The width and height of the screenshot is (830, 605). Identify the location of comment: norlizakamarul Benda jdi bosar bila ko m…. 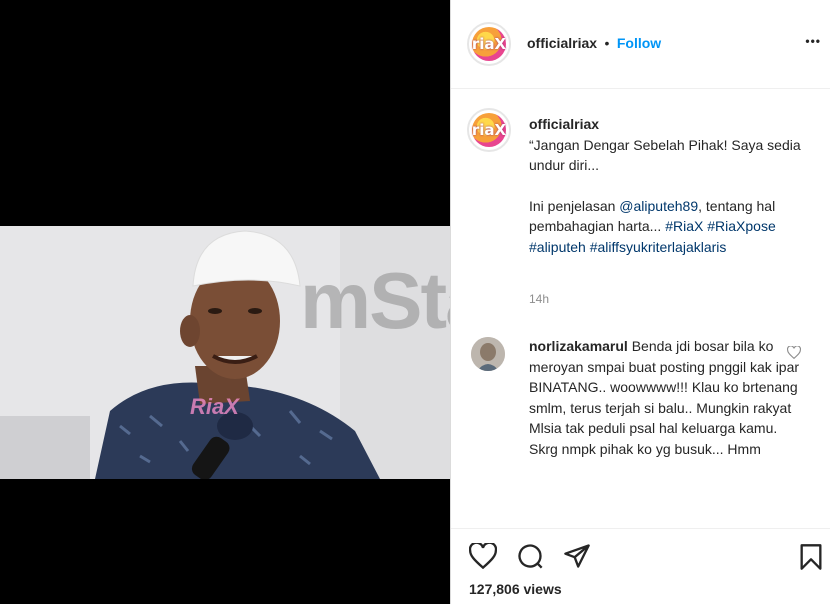
(668, 397).